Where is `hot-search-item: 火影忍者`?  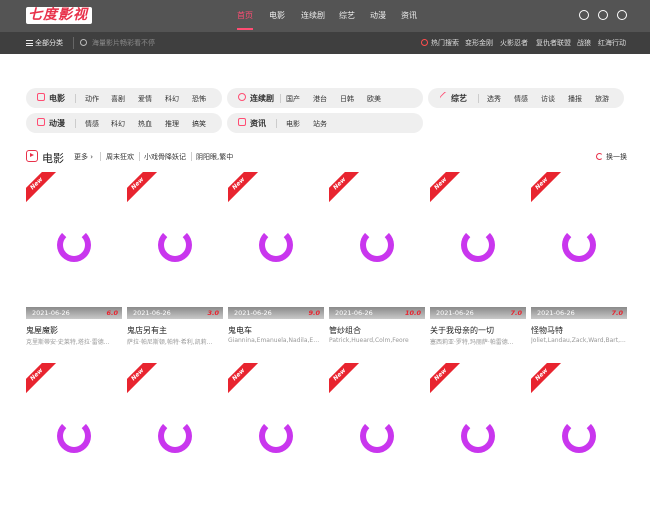 hot-search-item: 火影忍者 is located at coordinates (514, 43).